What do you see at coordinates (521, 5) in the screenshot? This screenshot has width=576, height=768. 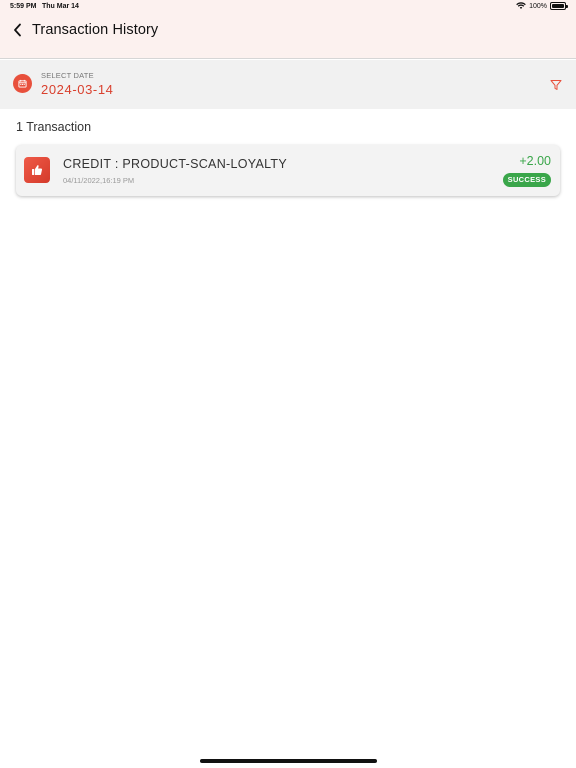 I see `wifi-icon` at bounding box center [521, 5].